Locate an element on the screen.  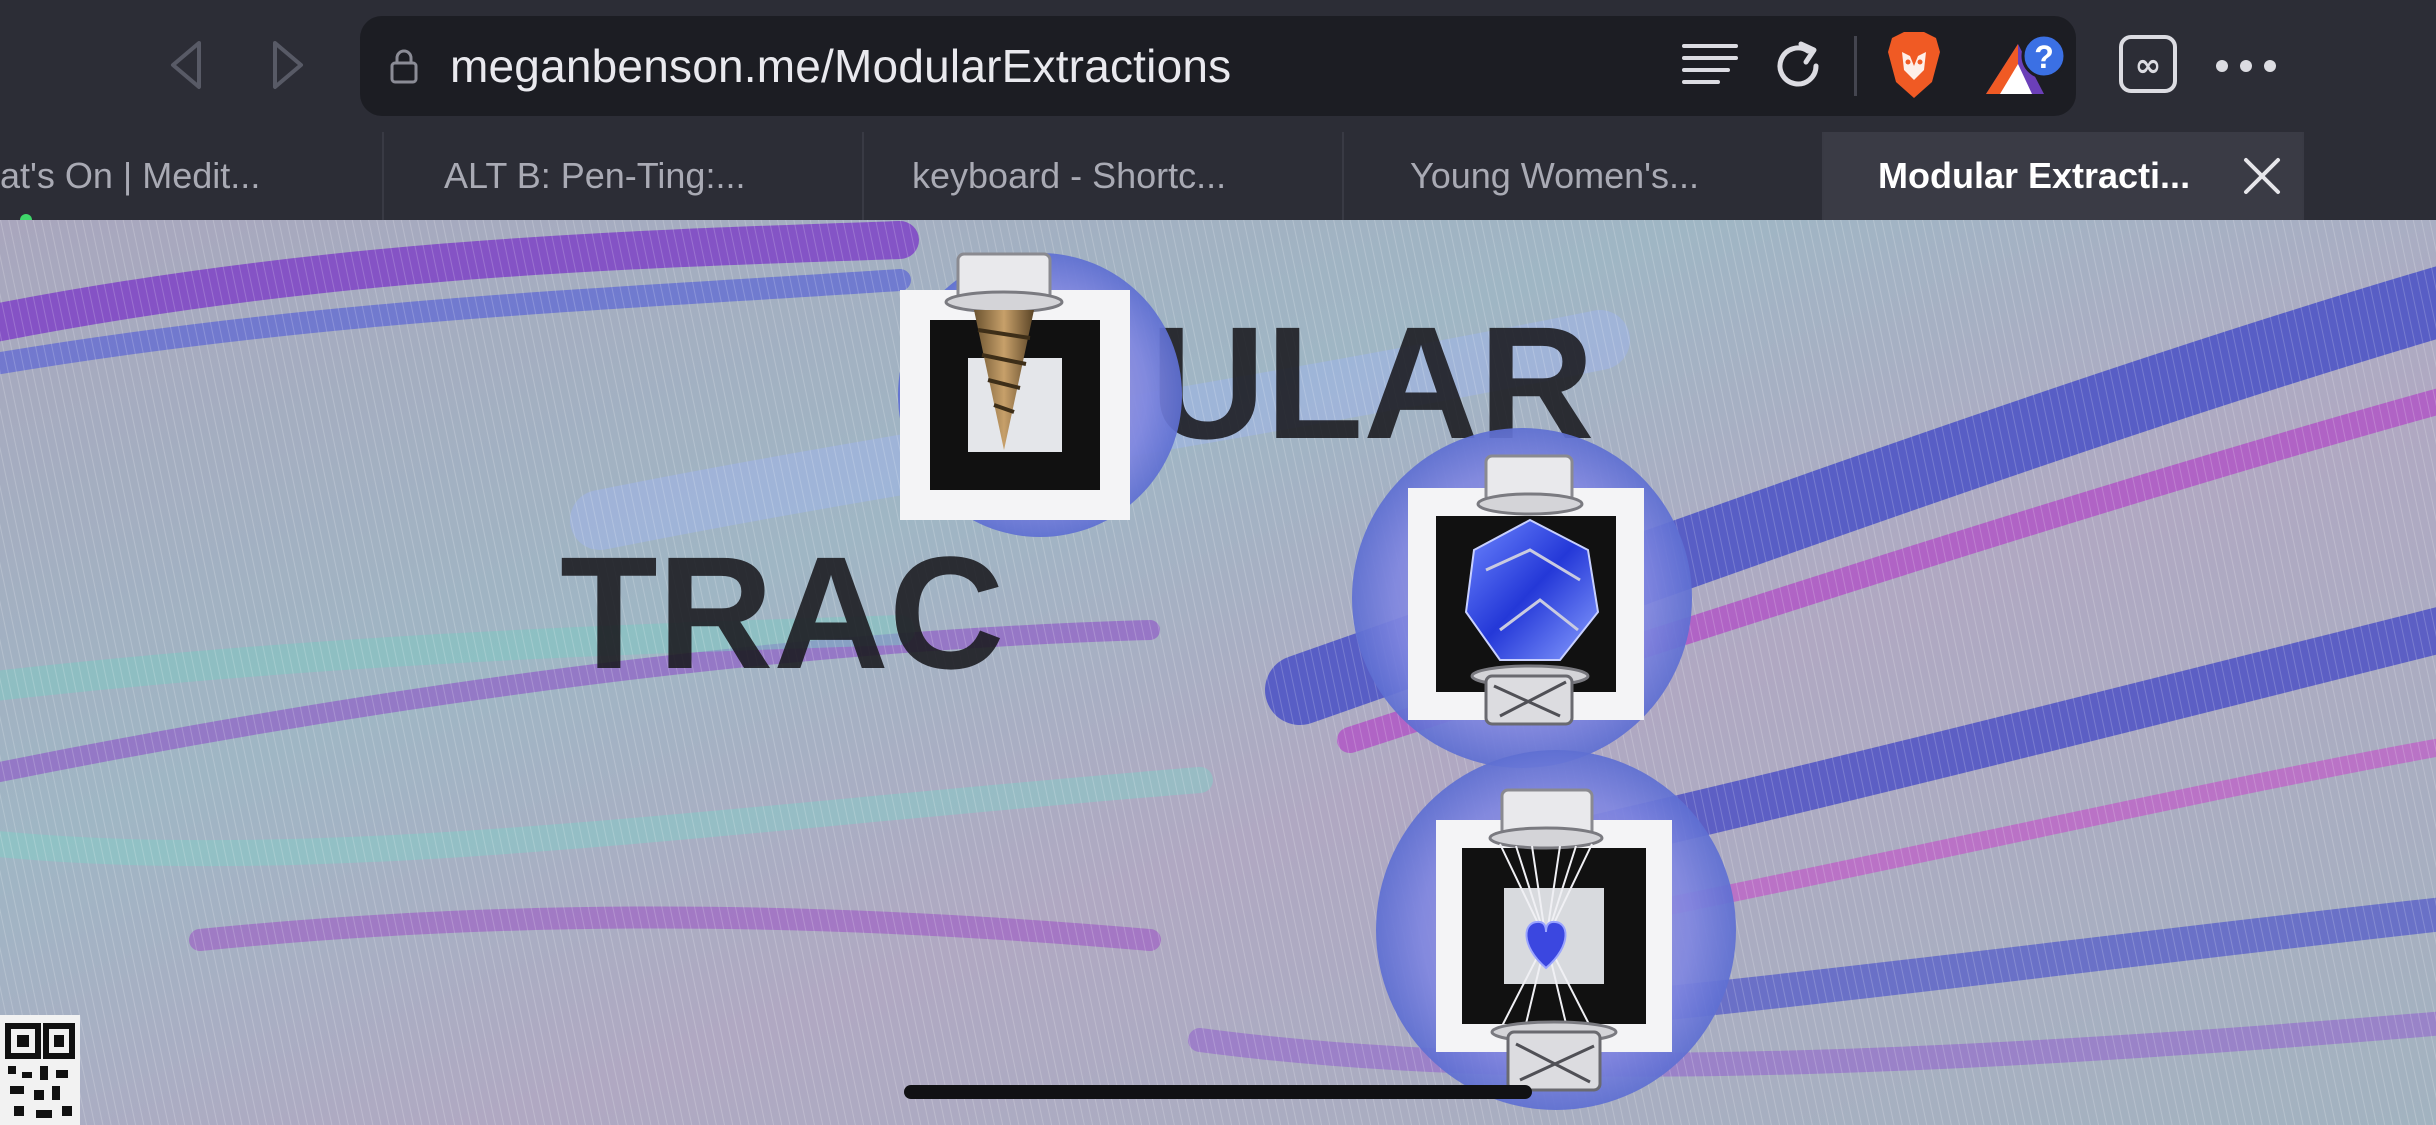
browser-toolbar: meganbenson.me/ModularExtractions ? ∞ is located at coordinates (1218, 66).